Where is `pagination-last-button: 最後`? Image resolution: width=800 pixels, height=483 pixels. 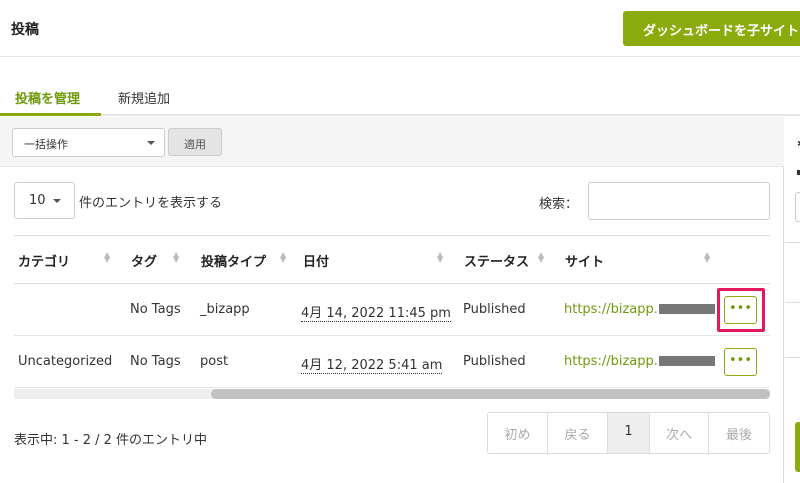
pagination-last-button: 最後 is located at coordinates (739, 433).